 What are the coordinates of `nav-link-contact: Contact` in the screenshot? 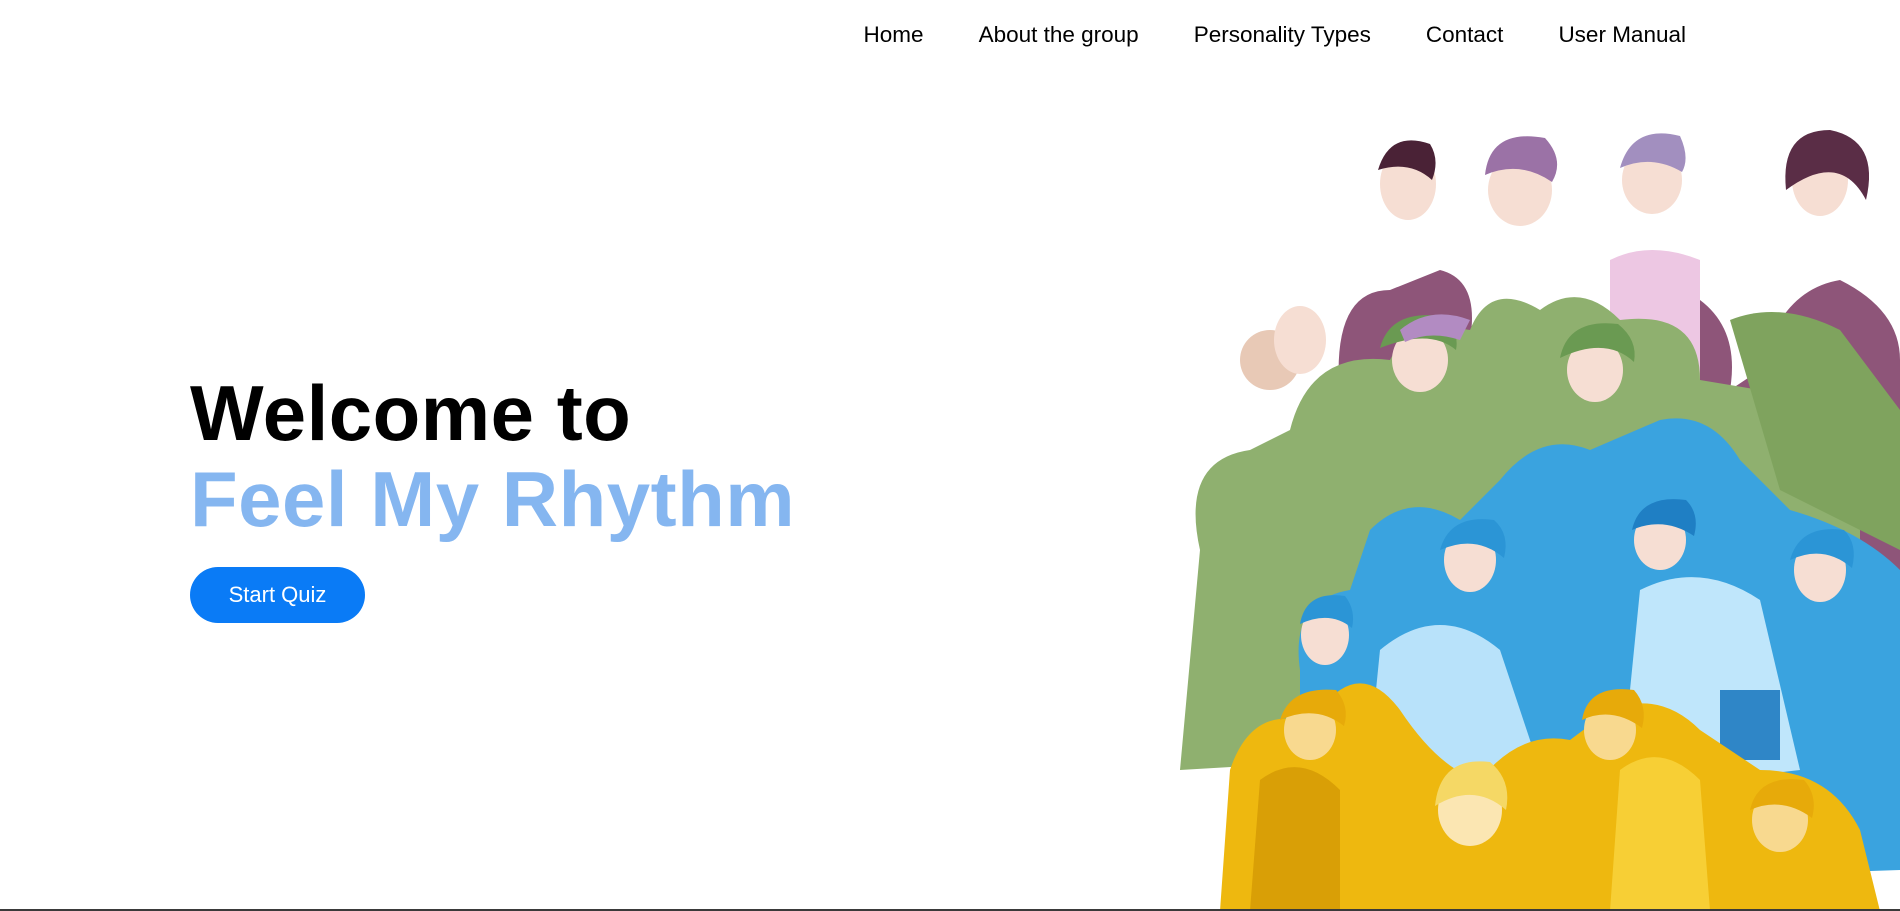 It's located at (1465, 34).